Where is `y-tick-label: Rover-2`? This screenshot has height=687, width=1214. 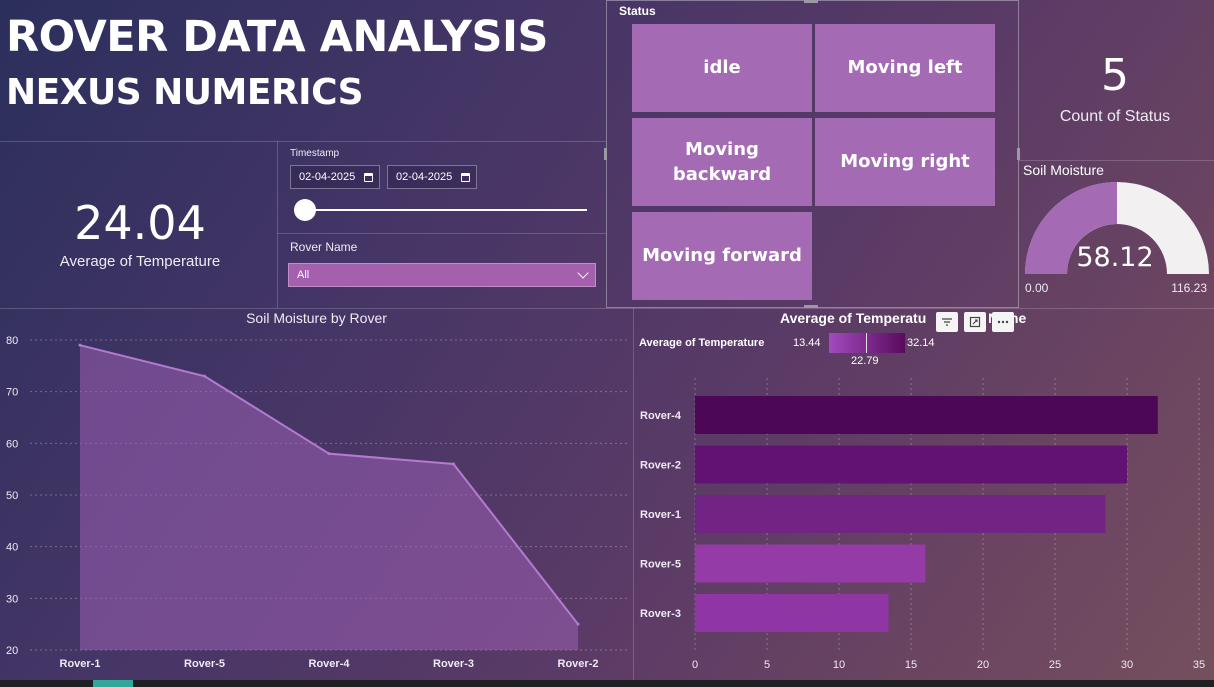 y-tick-label: Rover-2 is located at coordinates (660, 466).